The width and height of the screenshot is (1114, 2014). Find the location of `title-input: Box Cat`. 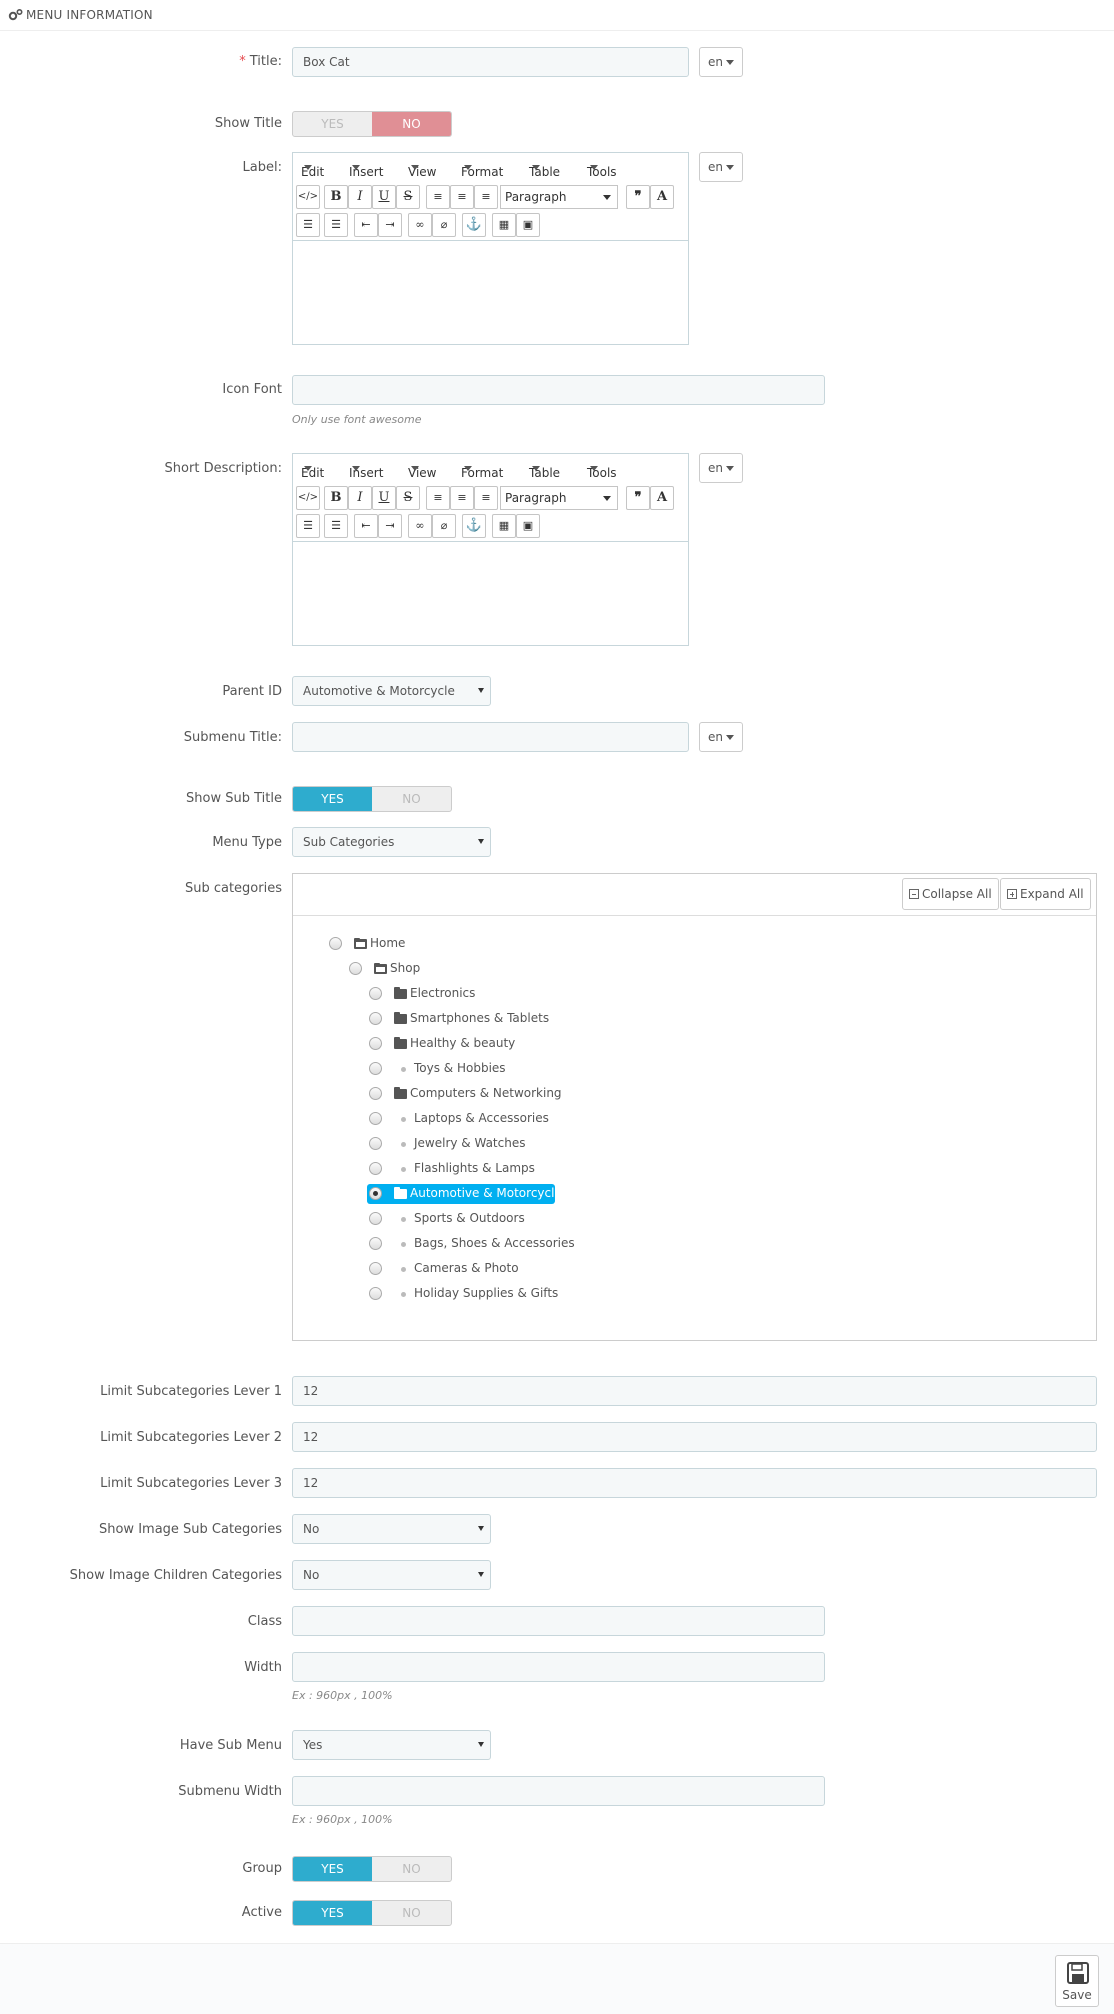

title-input: Box Cat is located at coordinates (490, 62).